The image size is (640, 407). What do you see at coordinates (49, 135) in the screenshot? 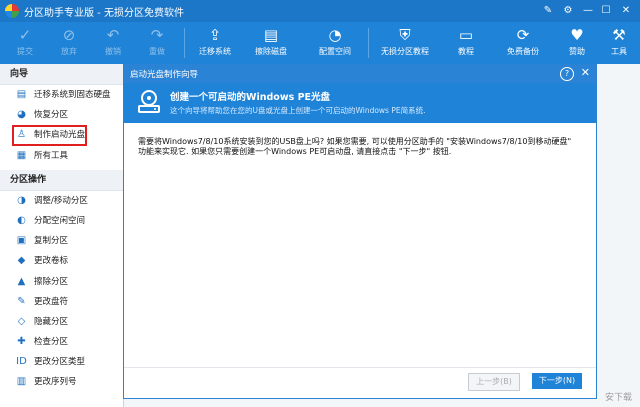
I see `sidebar-item-boot-disc: ♙ 制作启动光盘` at bounding box center [49, 135].